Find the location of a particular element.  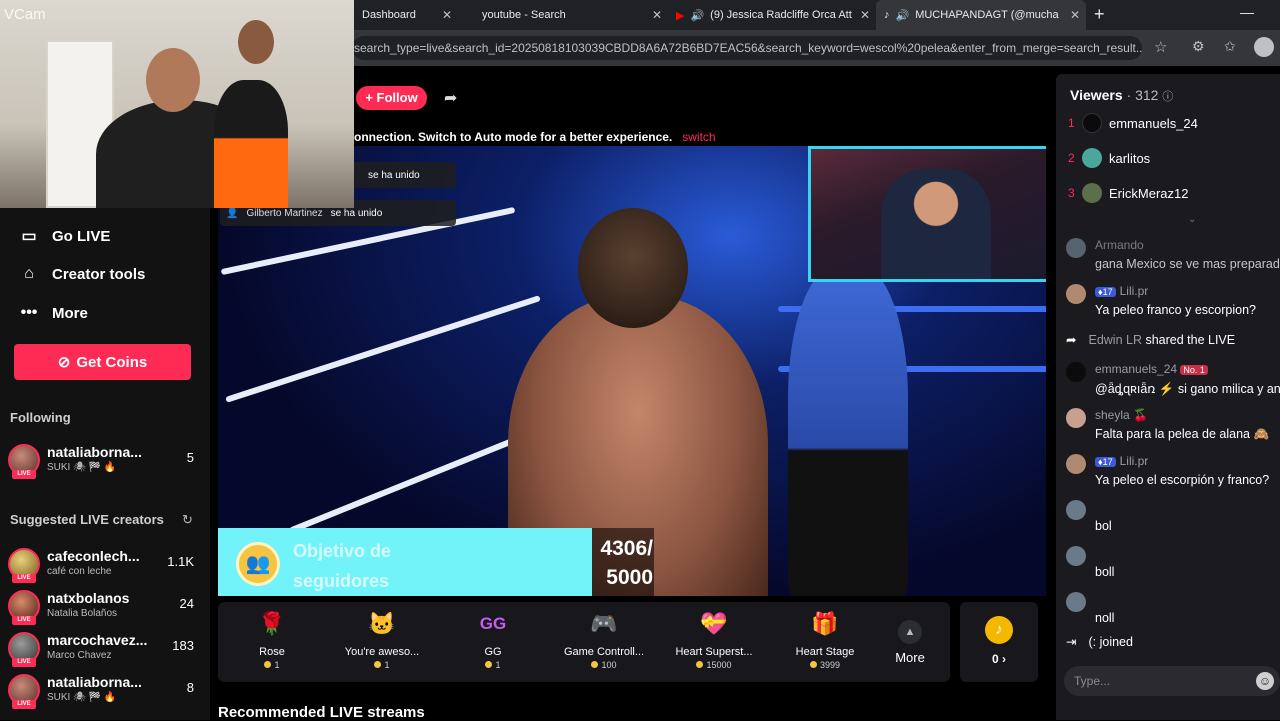

share-text: shared the LIVE is located at coordinates (1190, 339).